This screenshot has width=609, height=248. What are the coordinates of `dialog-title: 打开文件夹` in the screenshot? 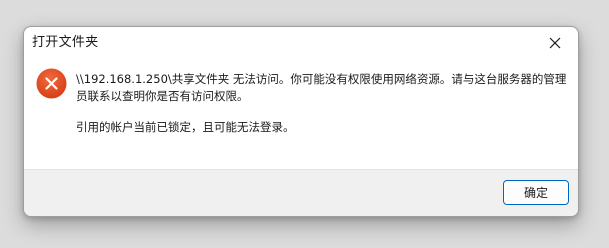 It's located at (65, 42).